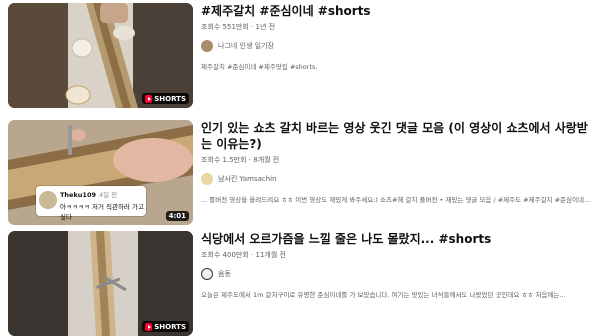 The width and height of the screenshot is (600, 336). I want to click on comment-text: 아ㅋㅋㅋㅋ 저거 직관하러 가고싶다, so click(102, 212).